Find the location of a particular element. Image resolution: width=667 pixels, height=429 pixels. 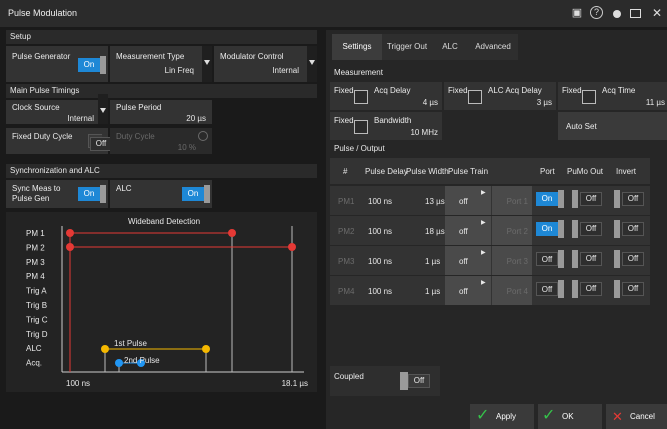

apply-button: ✓ Apply is located at coordinates (502, 416).